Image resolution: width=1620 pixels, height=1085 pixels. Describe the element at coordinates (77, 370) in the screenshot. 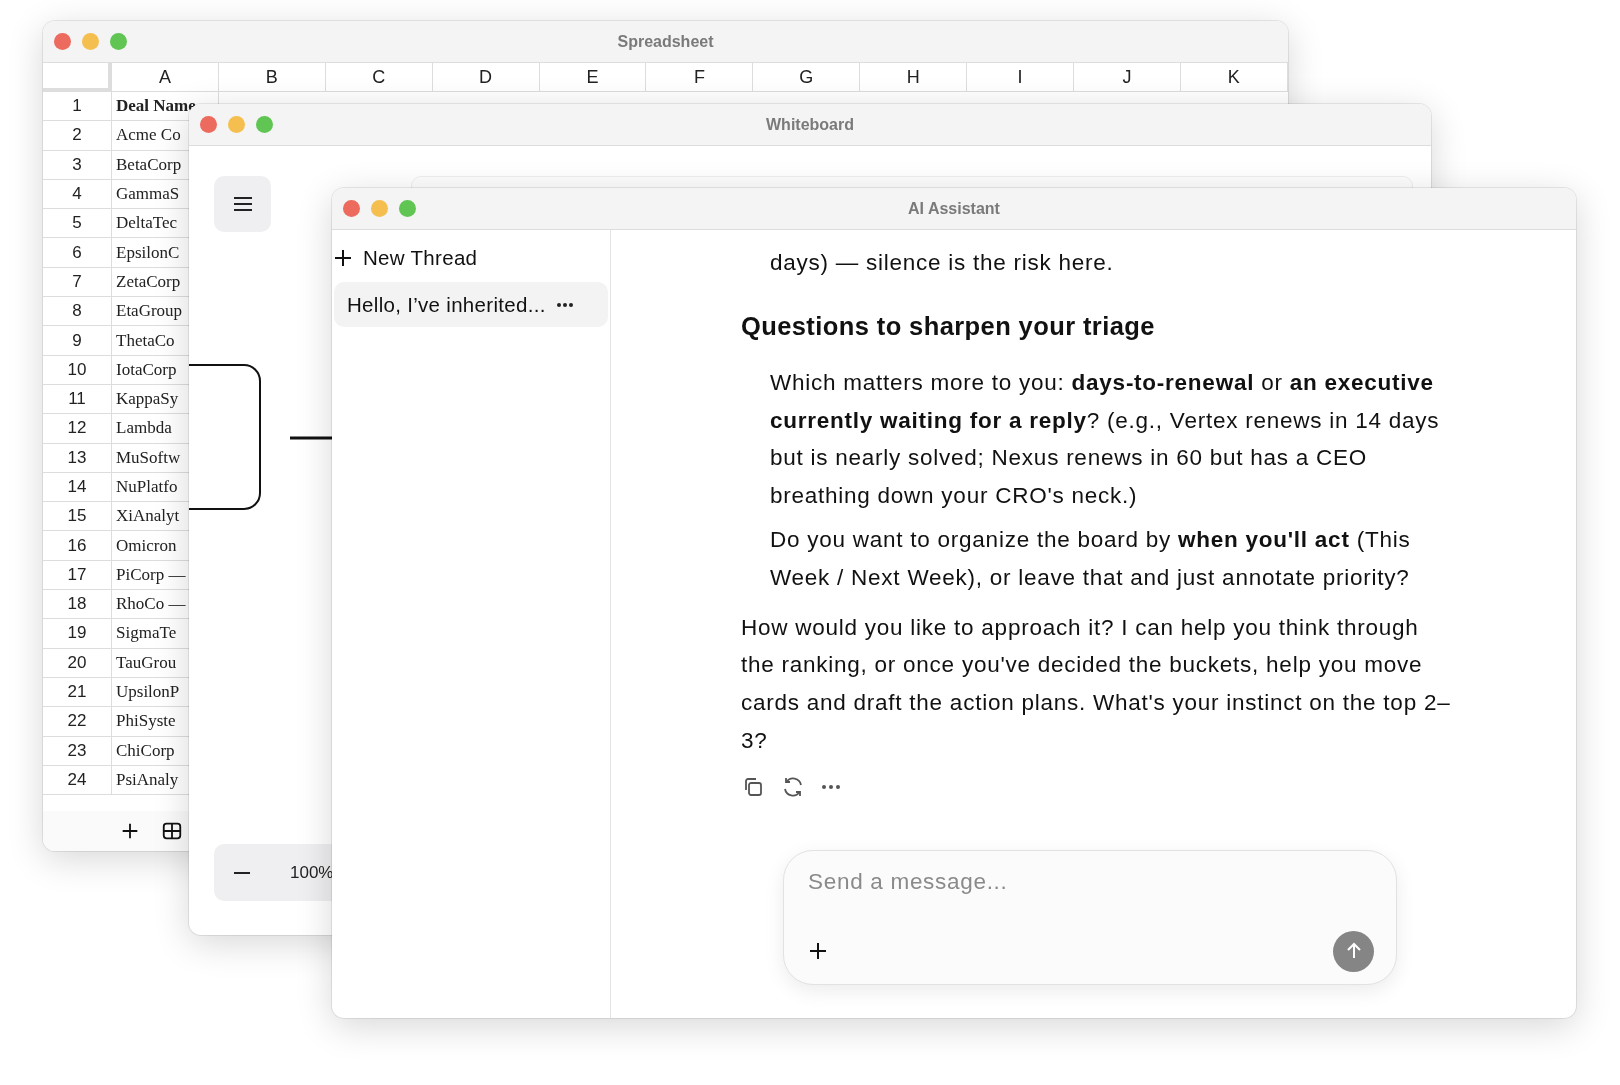

I see `row-number: 10` at that location.